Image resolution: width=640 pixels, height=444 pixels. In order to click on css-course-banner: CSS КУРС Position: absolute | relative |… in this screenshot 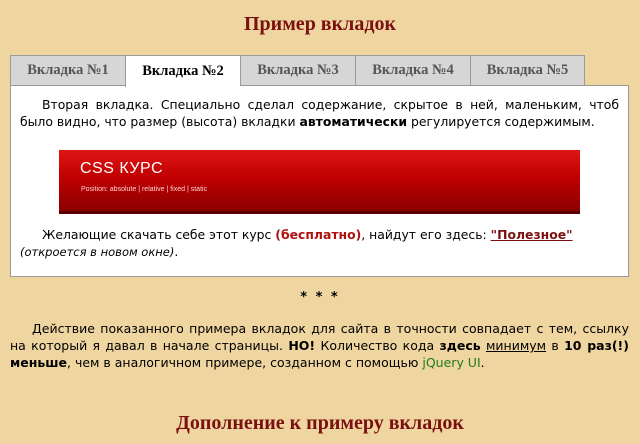, I will do `click(319, 182)`.